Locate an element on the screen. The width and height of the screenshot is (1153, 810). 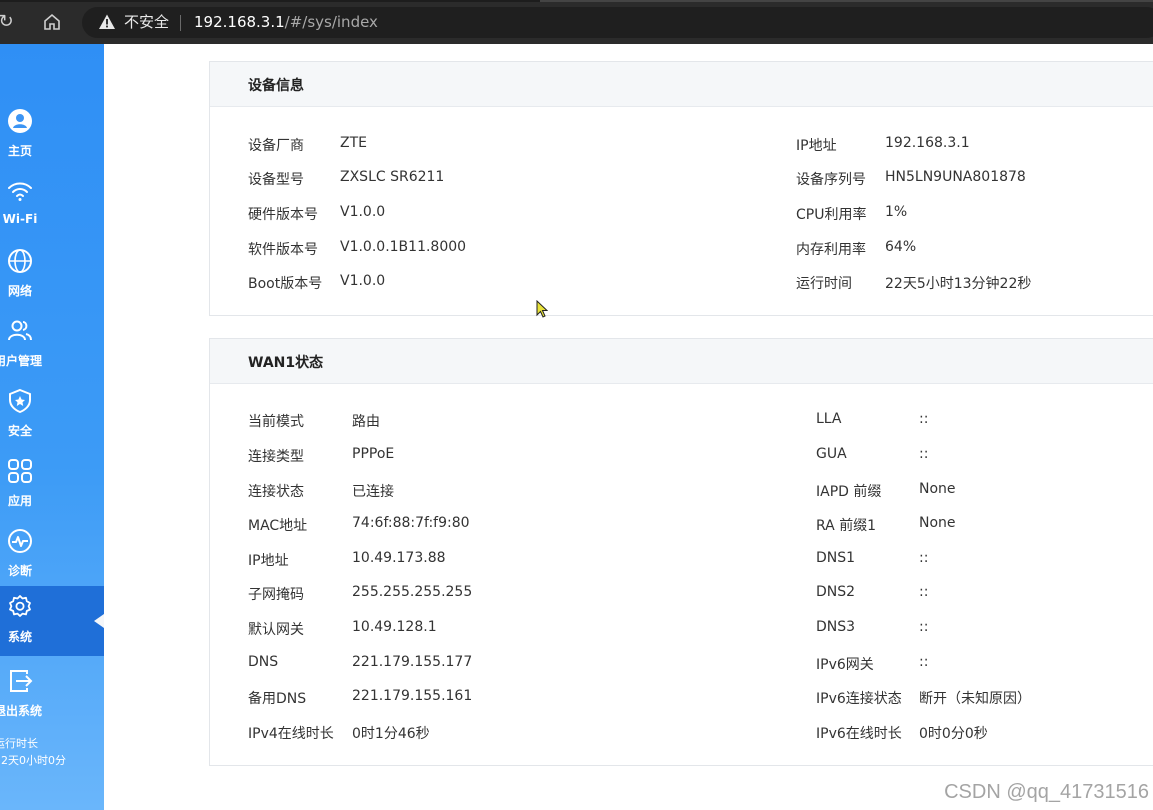
sidebar-item-home: 主页 is located at coordinates (52, 135).